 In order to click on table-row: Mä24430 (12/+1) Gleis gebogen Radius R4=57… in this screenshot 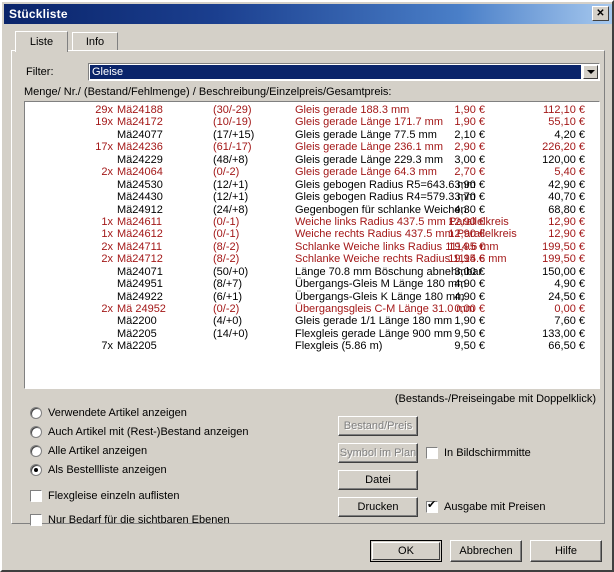, I will do `click(312, 197)`.